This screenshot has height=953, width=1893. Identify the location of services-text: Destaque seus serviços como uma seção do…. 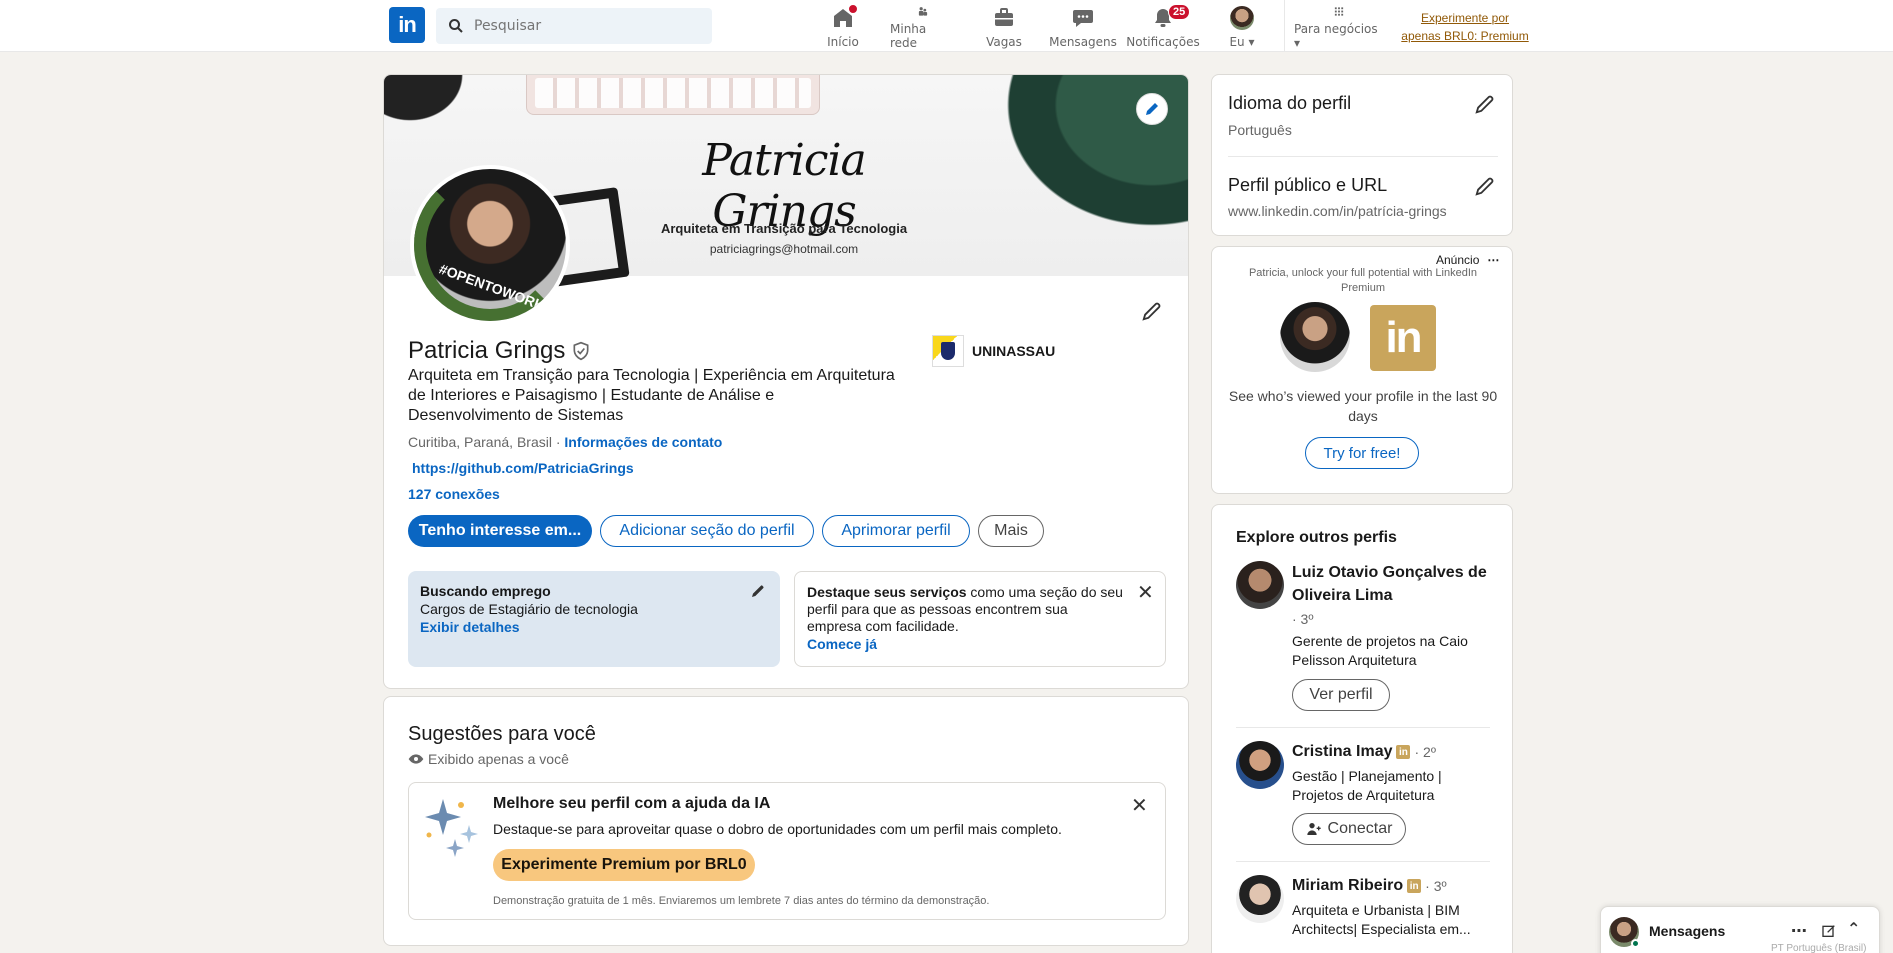
(966, 609).